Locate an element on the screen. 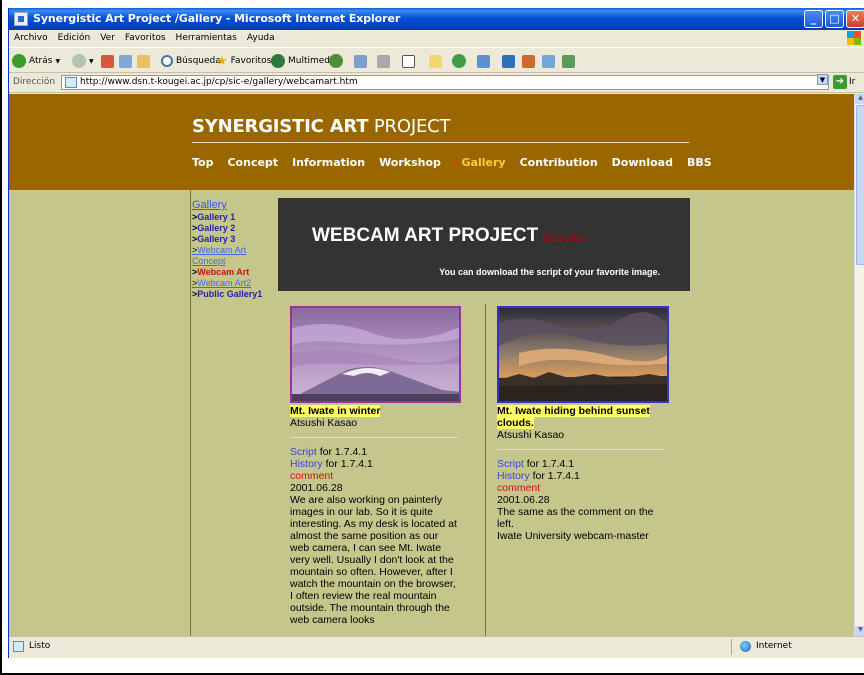 The width and height of the screenshot is (864, 675). windows-logo-icon is located at coordinates (854, 38).